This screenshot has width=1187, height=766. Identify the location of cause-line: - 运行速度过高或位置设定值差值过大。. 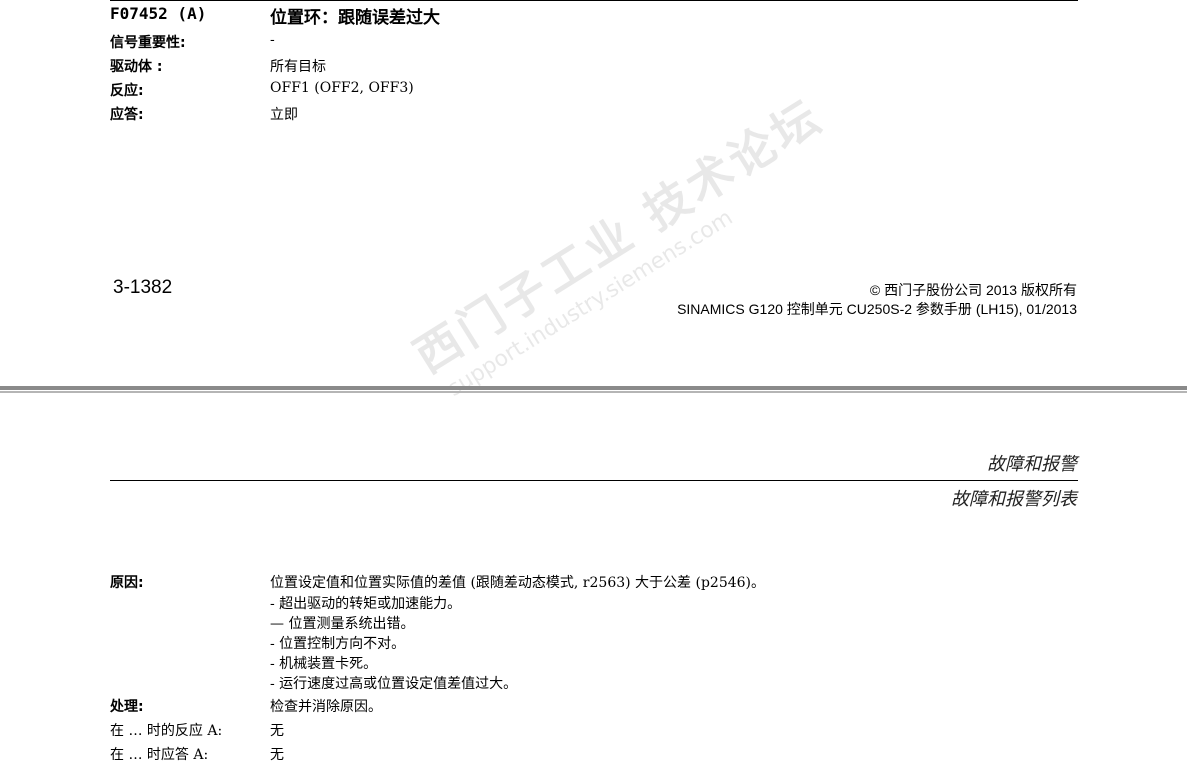
(394, 684).